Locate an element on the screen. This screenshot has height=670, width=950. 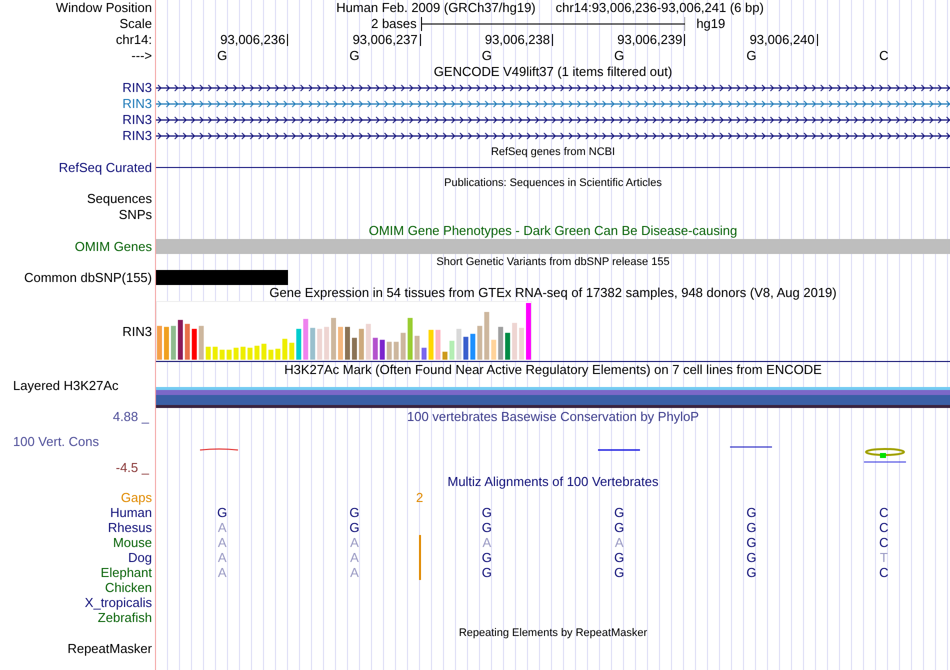
track-label: Dog is located at coordinates (140, 558).